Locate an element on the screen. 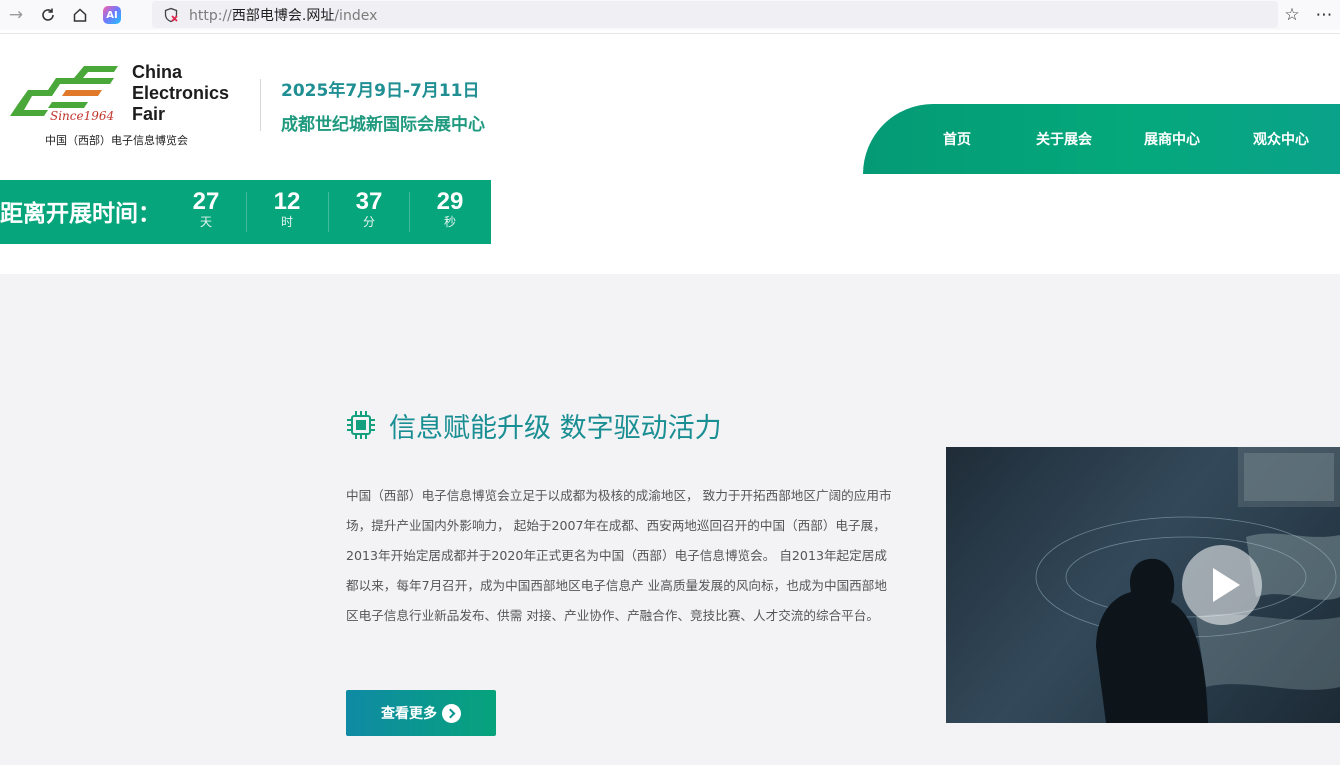  countdown-minutes: 37 分 is located at coordinates (369, 209).